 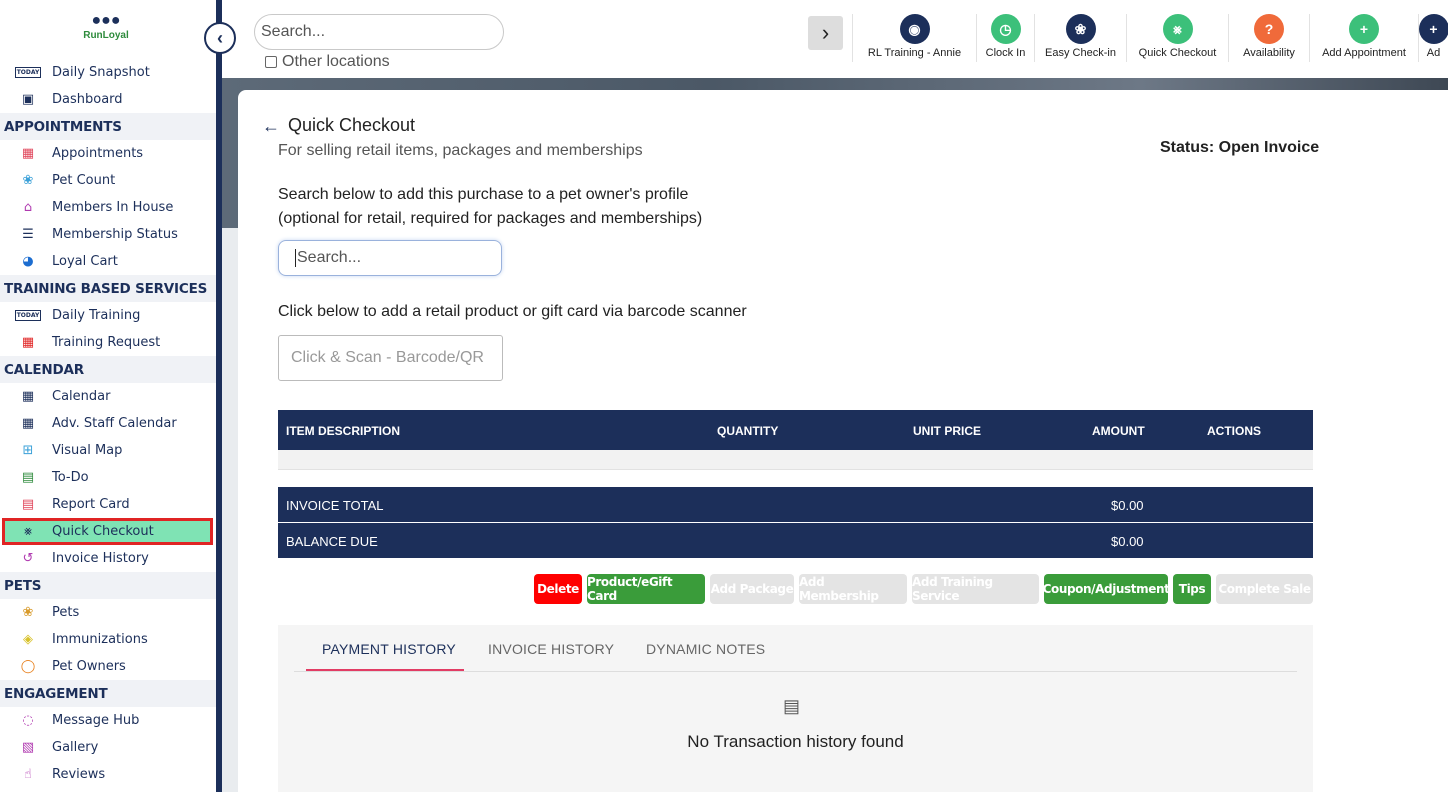 I want to click on sidebar-item-report-card: ▤ Report Card, so click(x=108, y=504).